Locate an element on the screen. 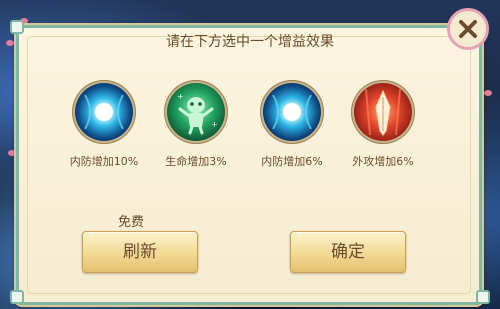 Image resolution: width=500 pixels, height=309 pixels. buff-option-4: 外攻增加6% is located at coordinates (383, 124).